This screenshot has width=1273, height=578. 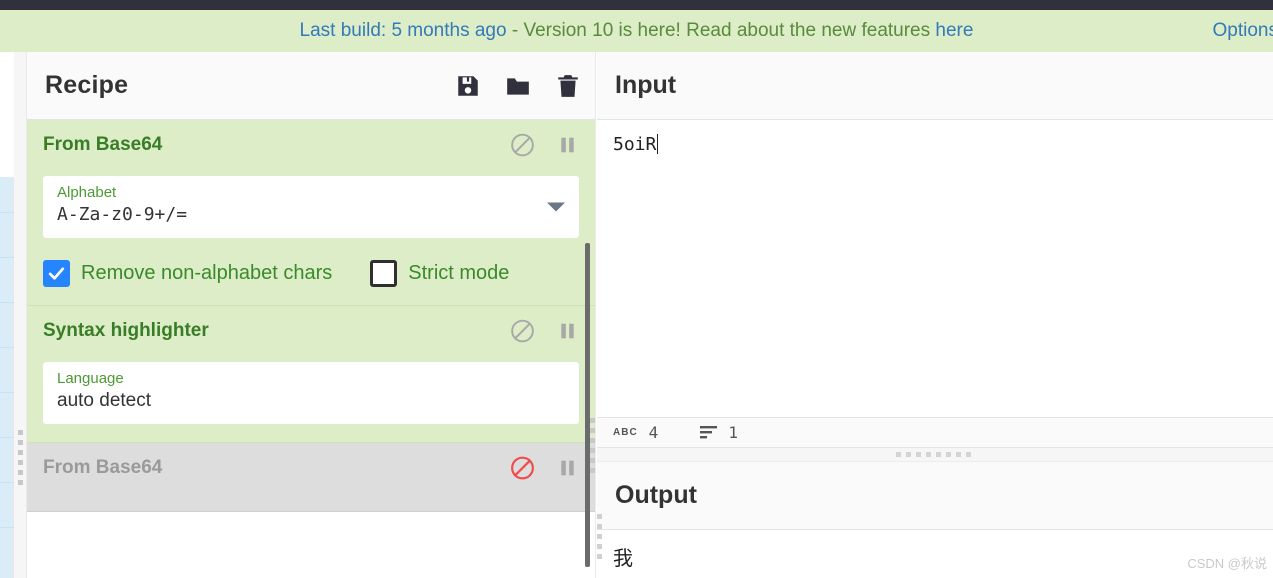 What do you see at coordinates (556, 207) in the screenshot?
I see `chevron-down-icon` at bounding box center [556, 207].